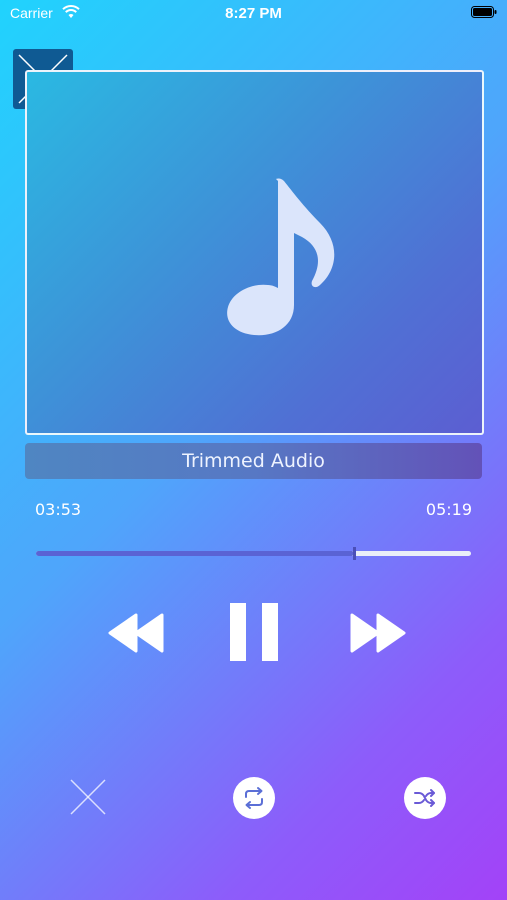 This screenshot has height=900, width=507. I want to click on battery-icon, so click(484, 12).